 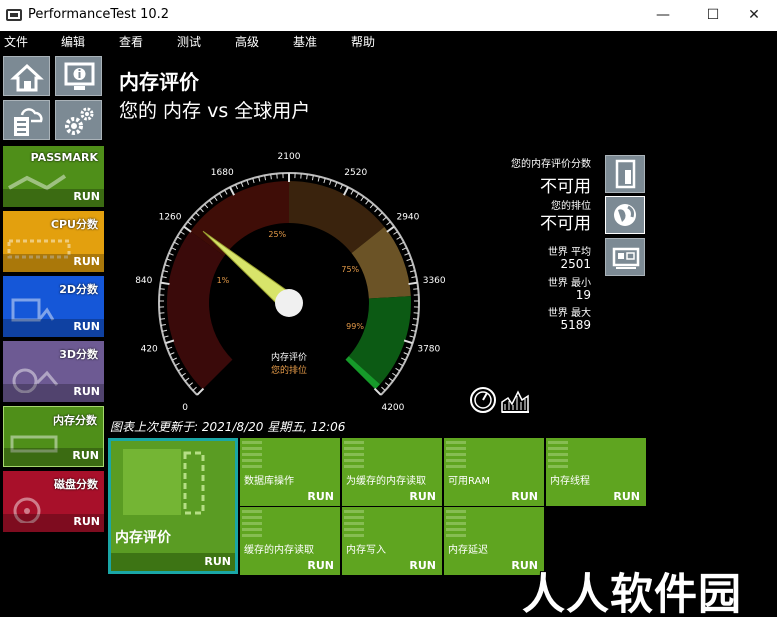 What do you see at coordinates (392, 472) in the screenshot?
I see `test-uncached-read: 为缓存的内存读取 RUN` at bounding box center [392, 472].